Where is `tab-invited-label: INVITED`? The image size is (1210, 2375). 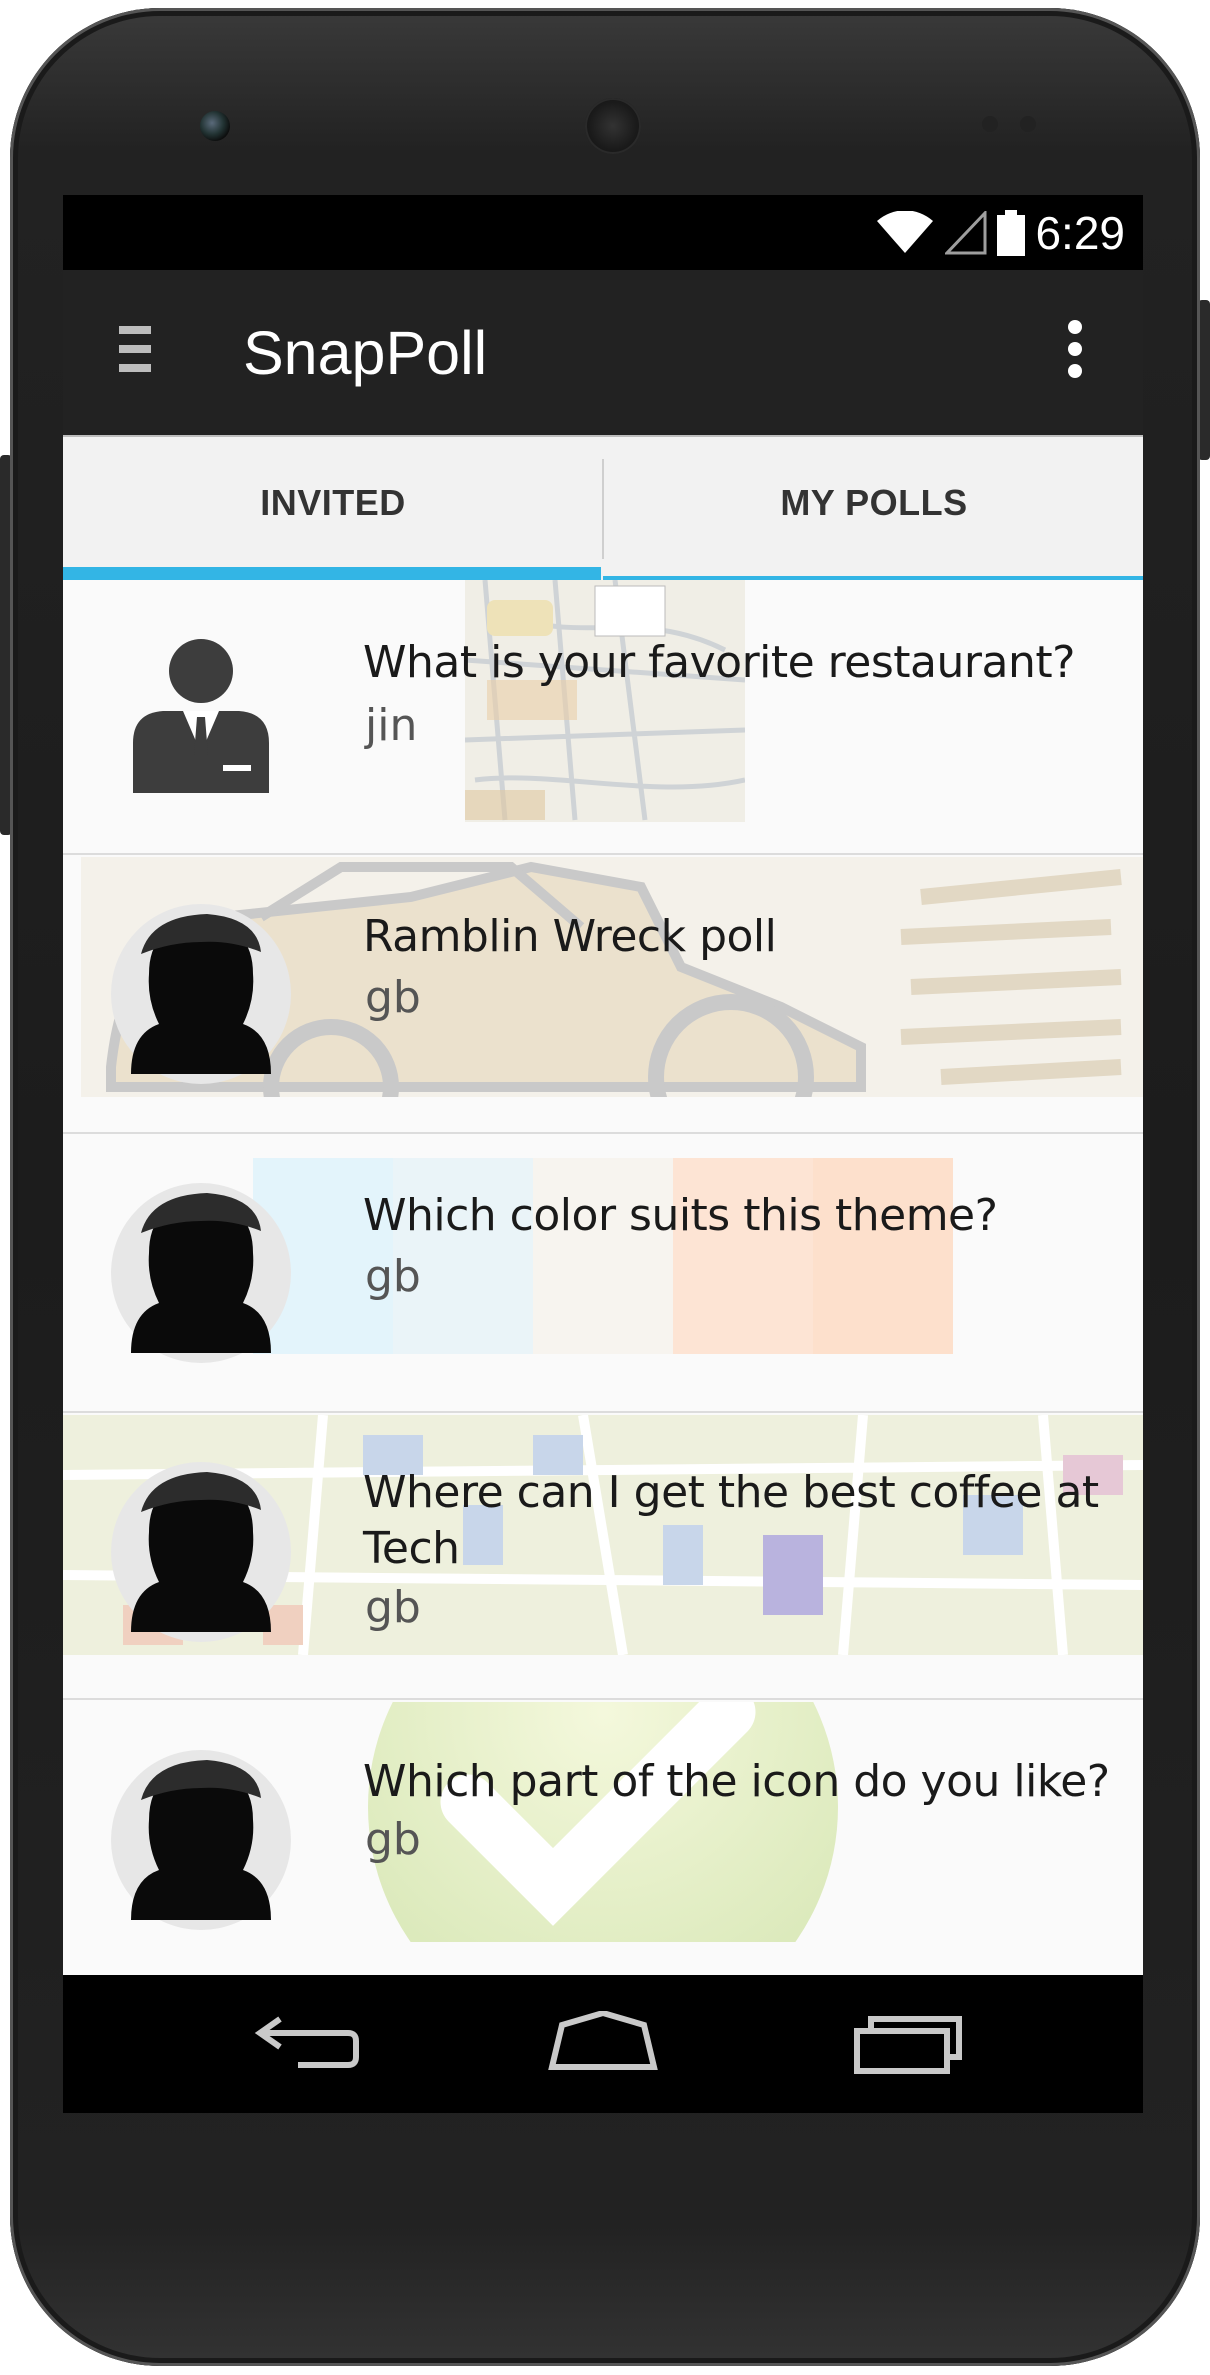
tab-invited-label: INVITED is located at coordinates (333, 502).